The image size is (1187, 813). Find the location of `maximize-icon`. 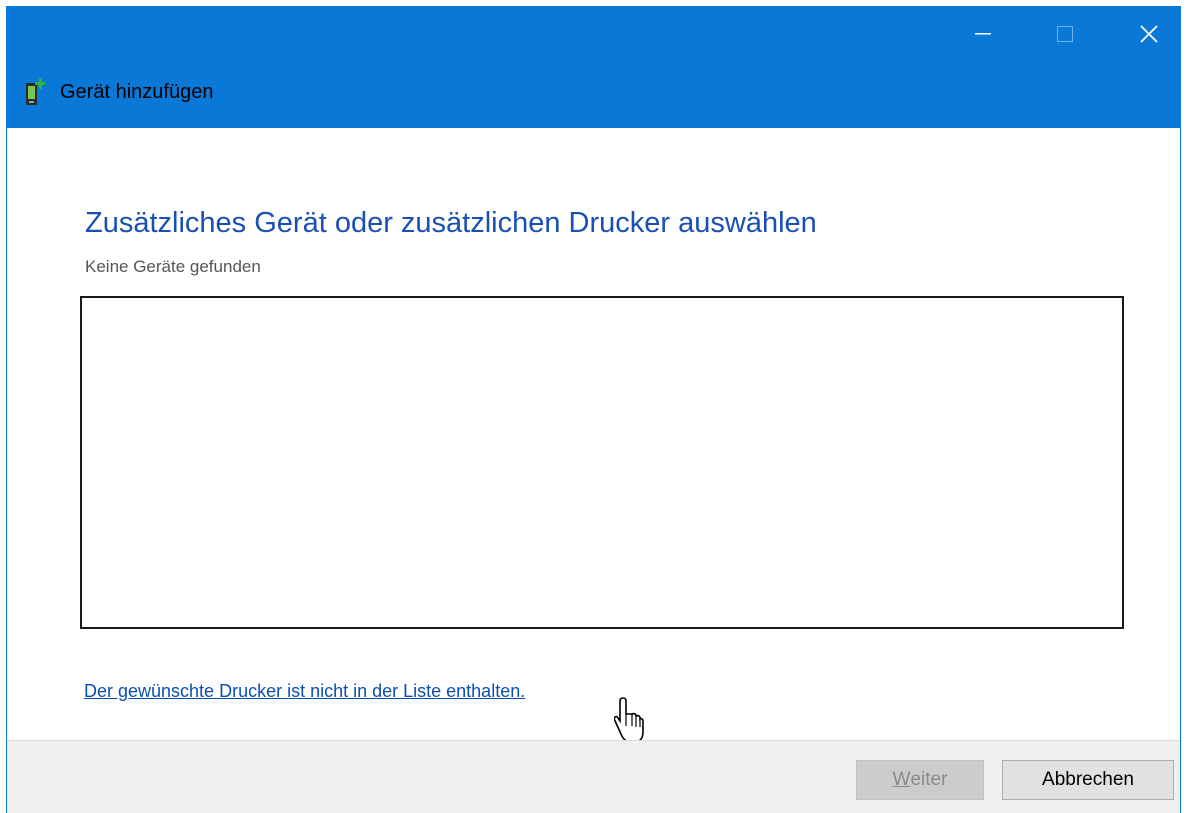

maximize-icon is located at coordinates (1065, 34).